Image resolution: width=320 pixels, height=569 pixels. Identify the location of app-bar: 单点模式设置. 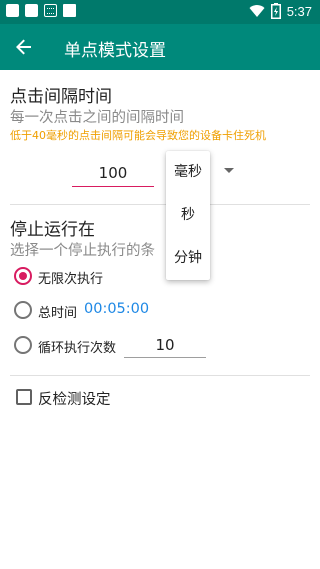
(160, 47).